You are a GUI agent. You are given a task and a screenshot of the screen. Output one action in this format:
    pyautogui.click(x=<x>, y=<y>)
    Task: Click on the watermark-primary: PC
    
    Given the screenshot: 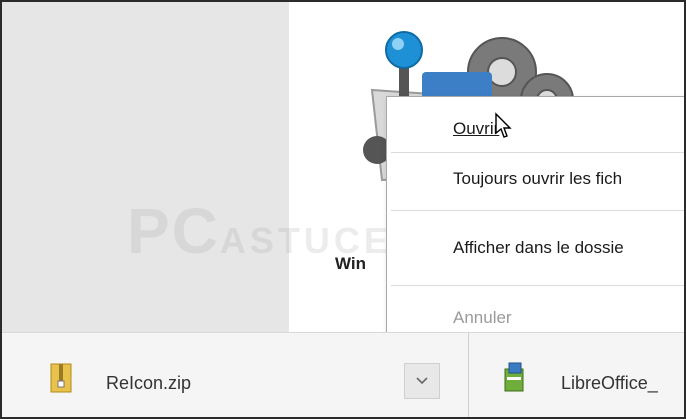 What is the action you would take?
    pyautogui.click(x=173, y=231)
    